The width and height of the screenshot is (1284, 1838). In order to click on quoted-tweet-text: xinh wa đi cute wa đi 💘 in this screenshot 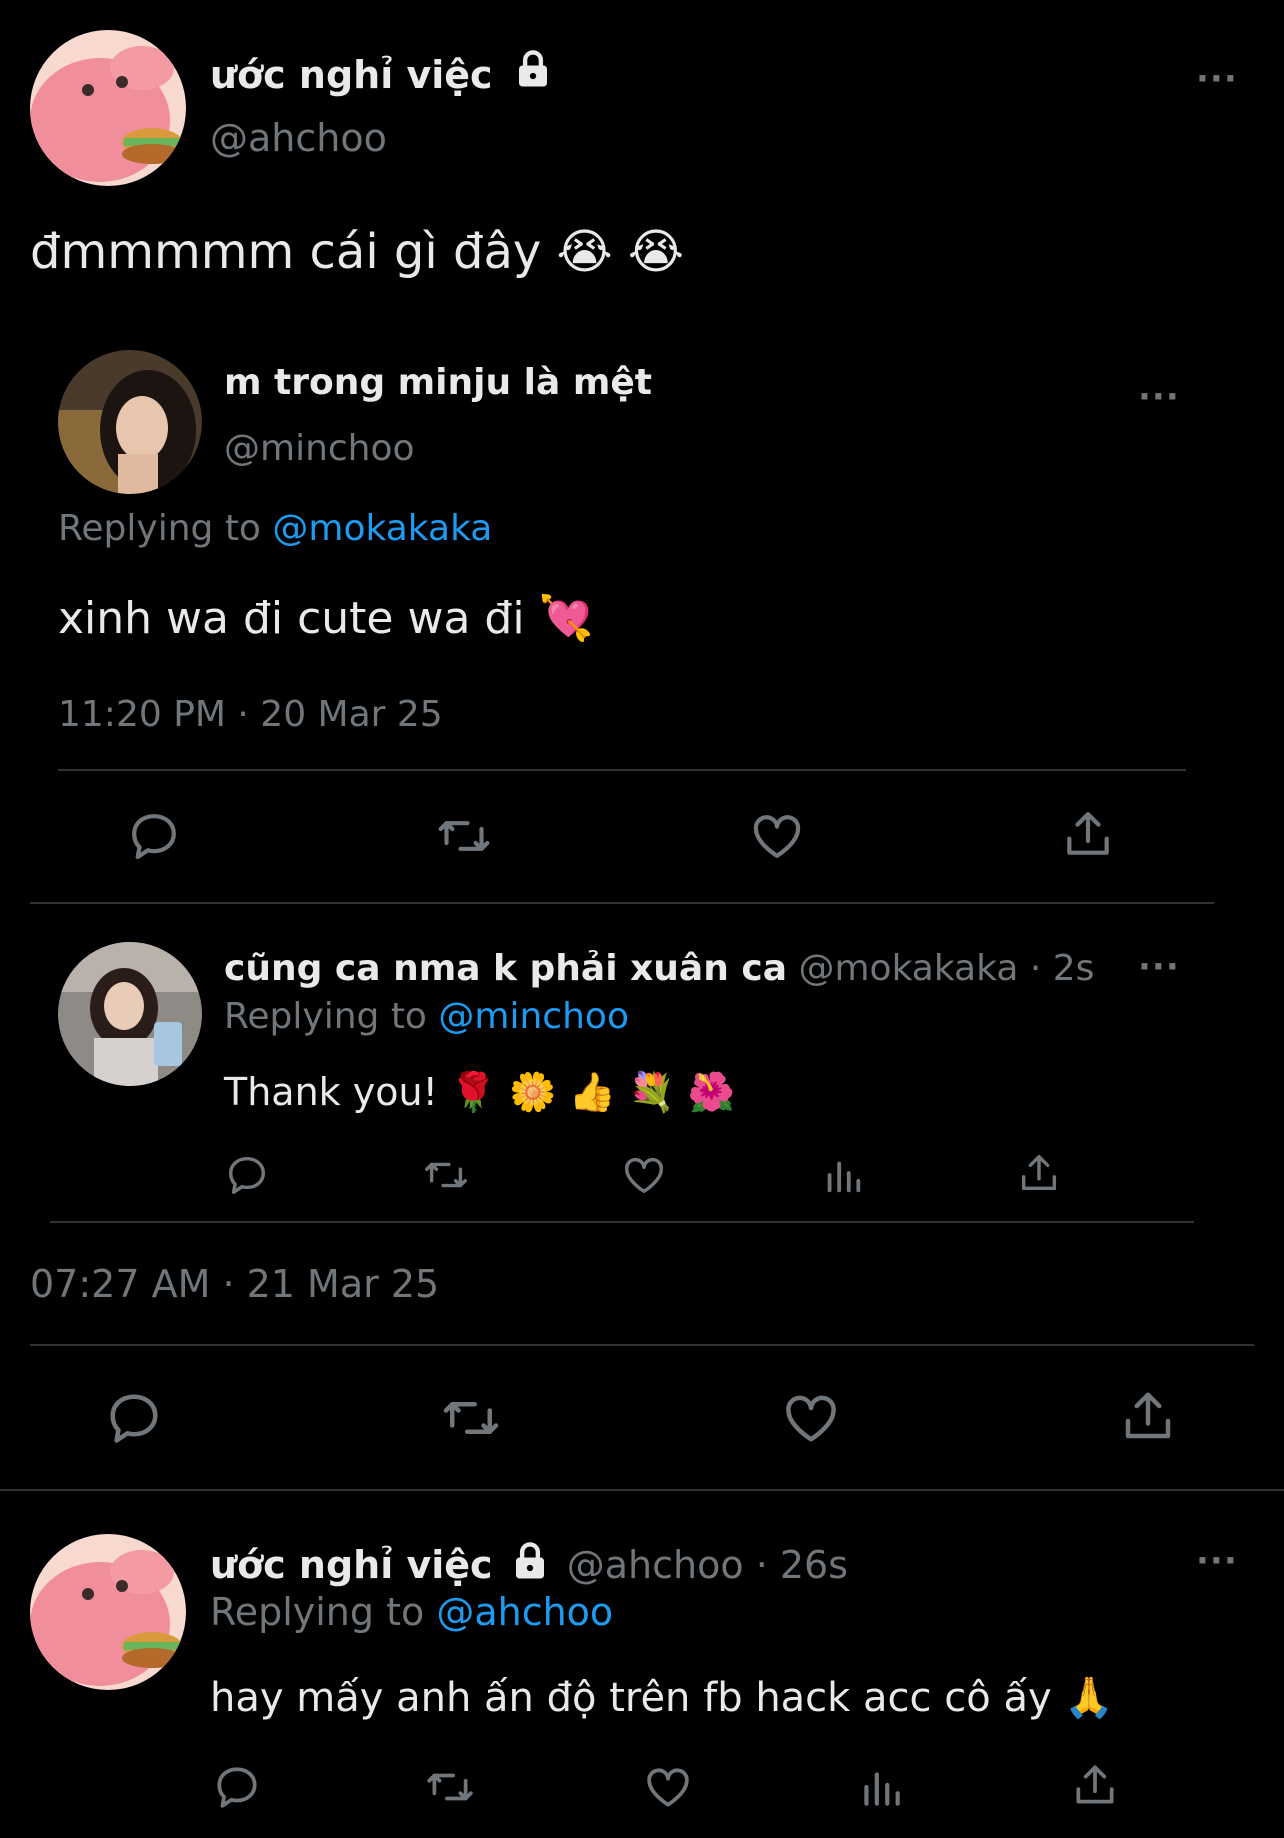, I will do `click(326, 618)`.